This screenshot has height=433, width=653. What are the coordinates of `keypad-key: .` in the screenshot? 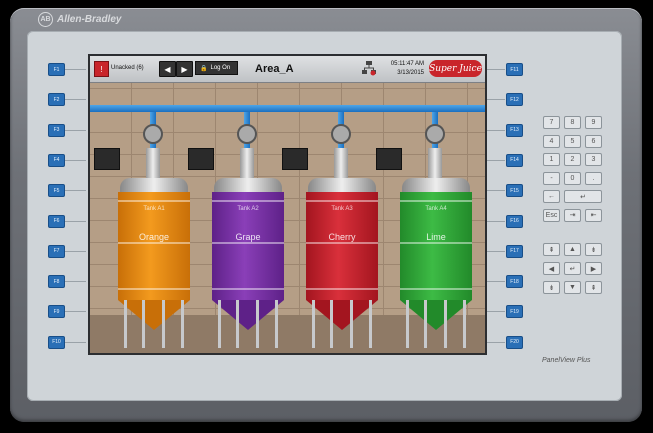 It's located at (593, 178).